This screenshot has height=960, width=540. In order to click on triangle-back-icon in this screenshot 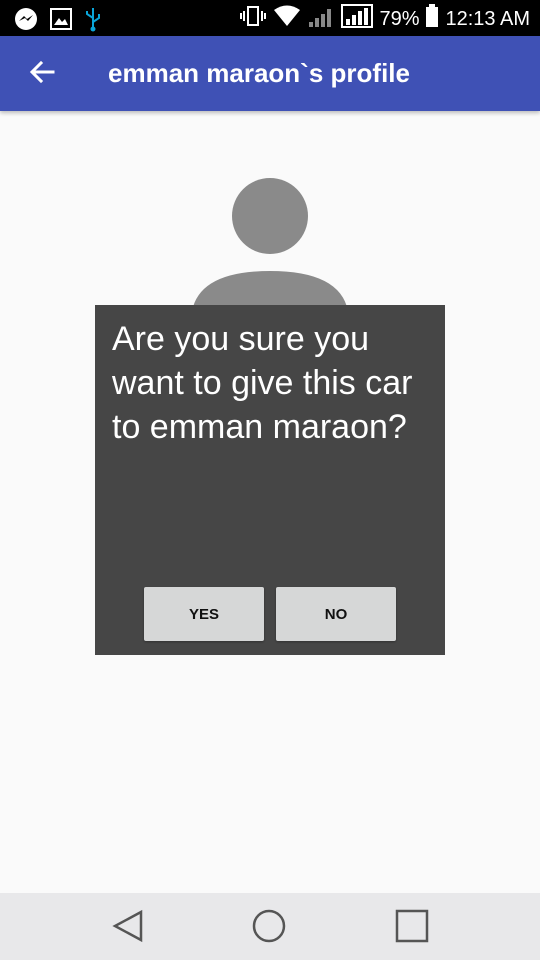, I will do `click(128, 928)`.